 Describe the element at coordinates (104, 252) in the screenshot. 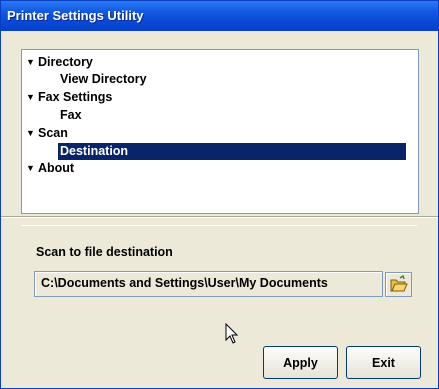

I see `scan-destination-label: Scan to file destination` at that location.